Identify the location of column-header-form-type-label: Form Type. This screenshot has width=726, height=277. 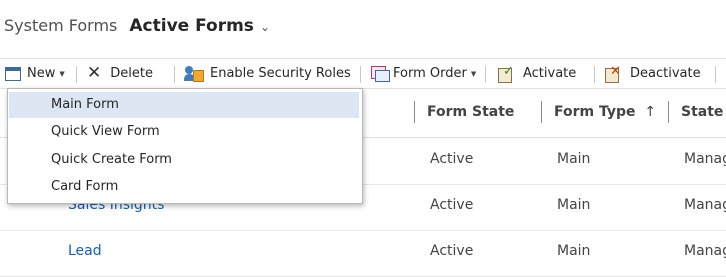
(595, 112).